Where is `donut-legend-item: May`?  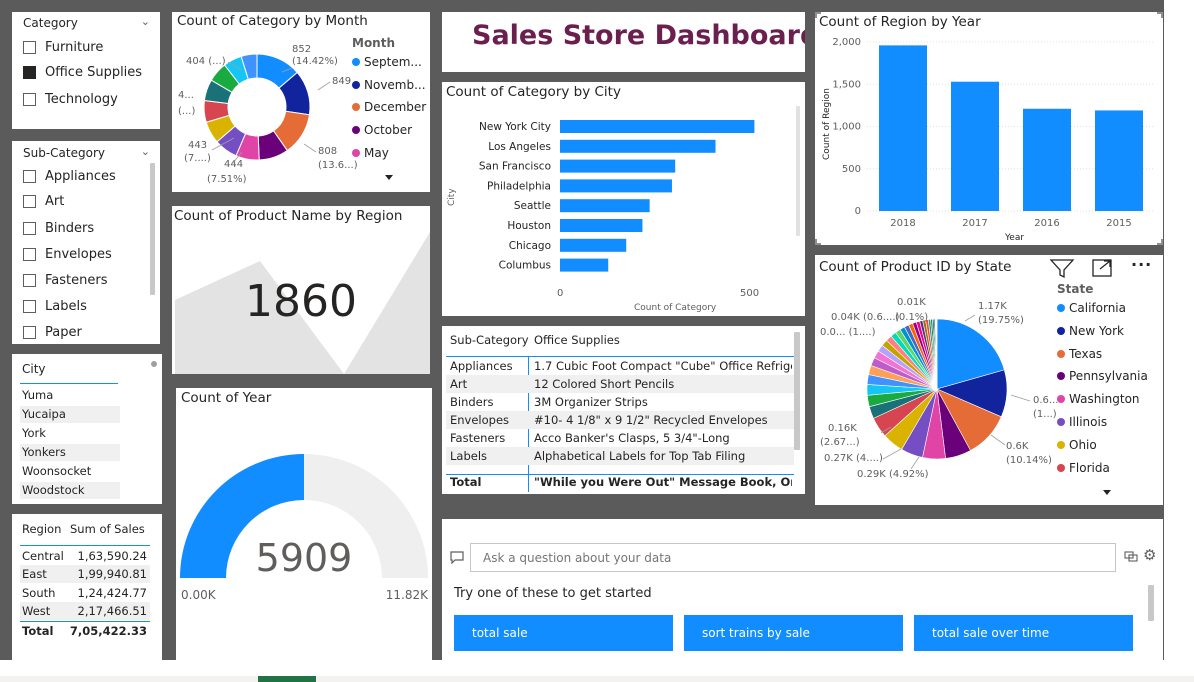 donut-legend-item: May is located at coordinates (370, 153).